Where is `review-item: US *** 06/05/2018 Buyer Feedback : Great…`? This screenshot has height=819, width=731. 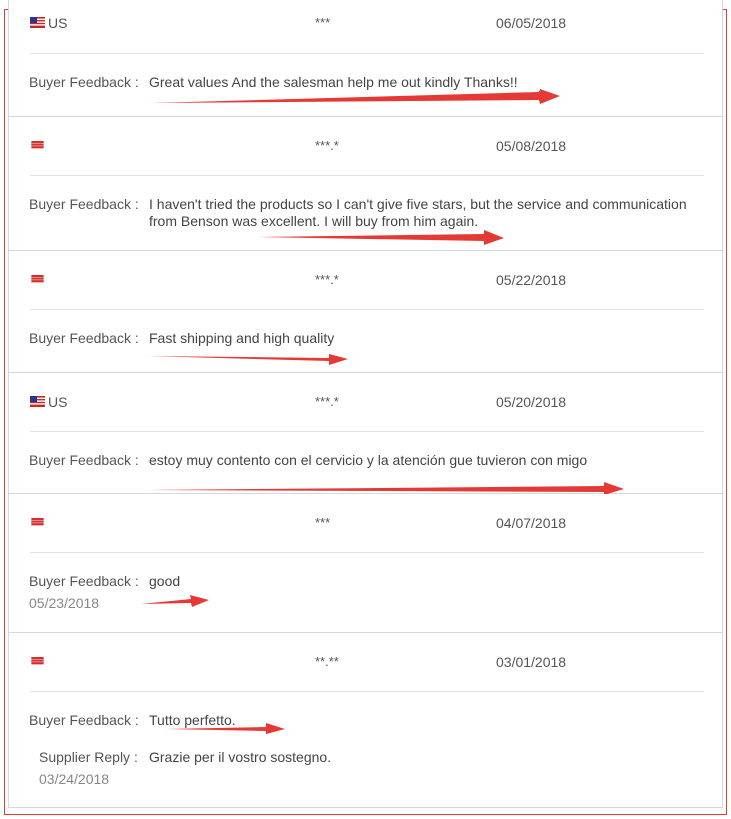 review-item: US *** 06/05/2018 Buyer Feedback : Great… is located at coordinates (365, 58).